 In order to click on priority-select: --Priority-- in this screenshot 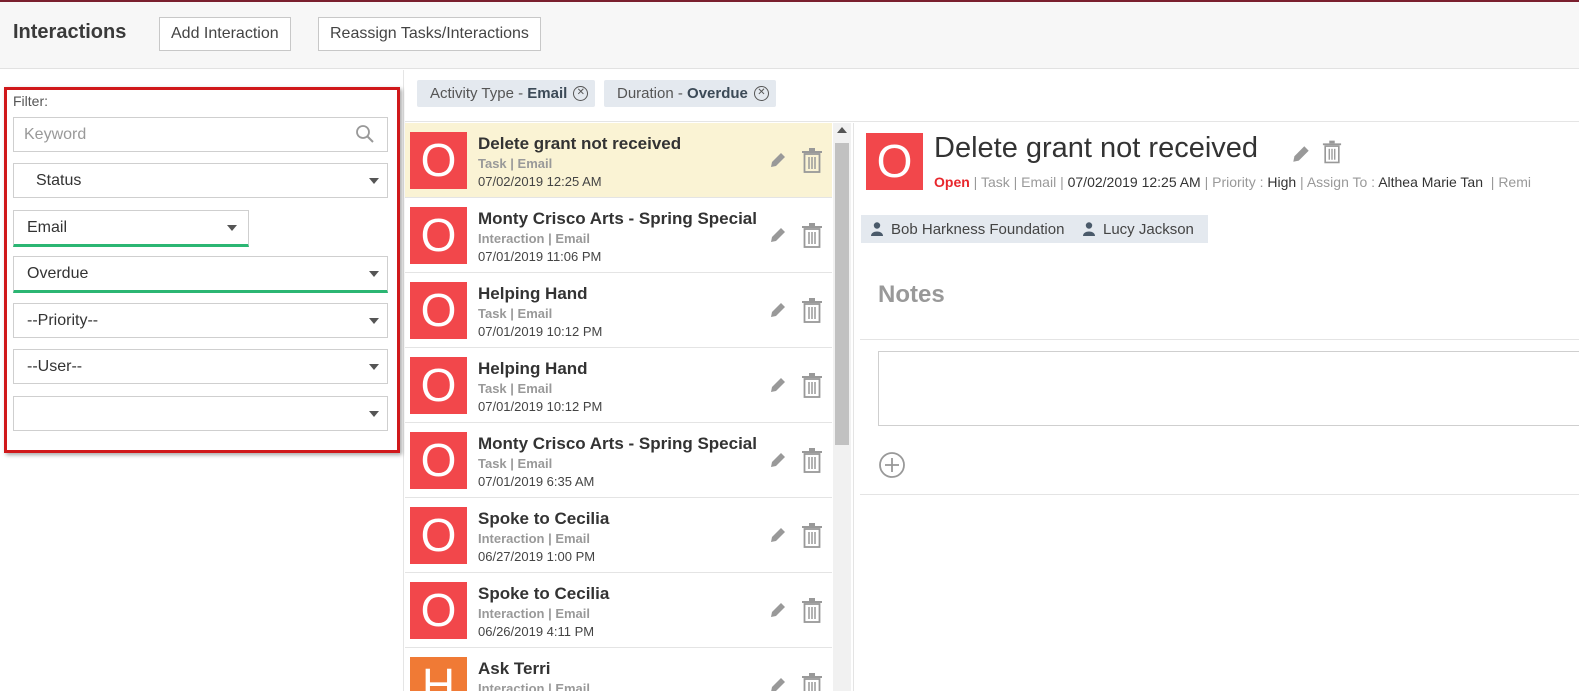, I will do `click(200, 320)`.